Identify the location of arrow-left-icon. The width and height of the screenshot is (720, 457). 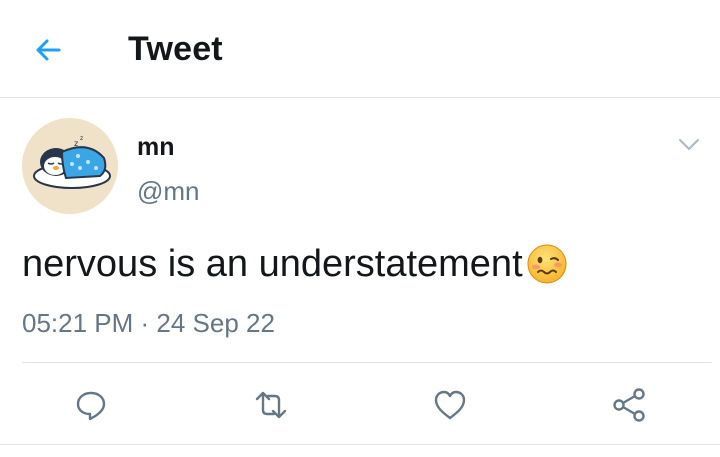
(48, 50).